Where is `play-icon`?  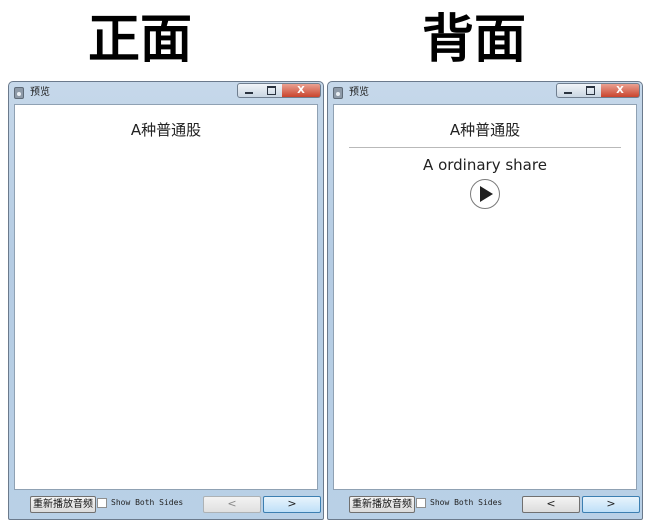
play-icon is located at coordinates (486, 194).